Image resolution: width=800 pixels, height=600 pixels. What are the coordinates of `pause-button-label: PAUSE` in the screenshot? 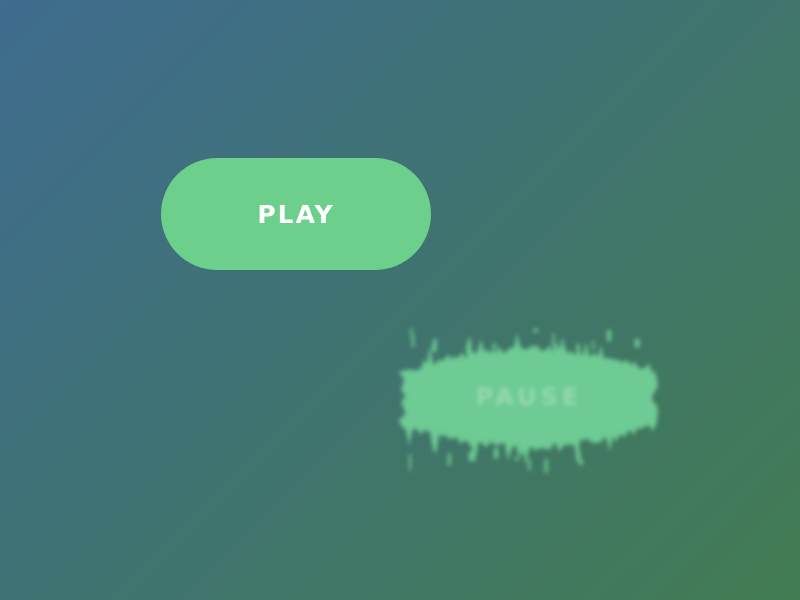 It's located at (529, 397).